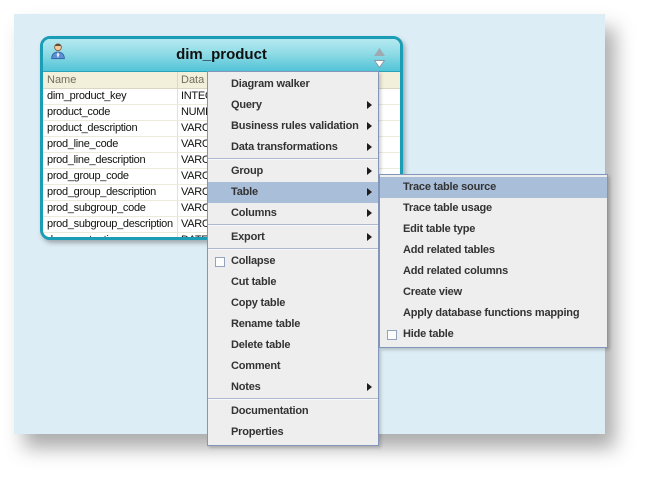 This screenshot has height=489, width=652. Describe the element at coordinates (261, 345) in the screenshot. I see `context-menu-item-label: Delete table` at that location.